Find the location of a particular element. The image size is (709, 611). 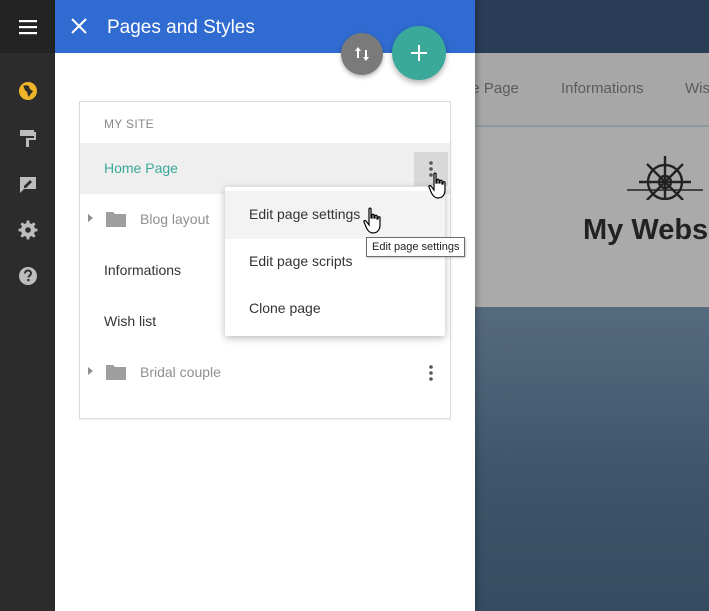

menu-icon is located at coordinates (27, 26).